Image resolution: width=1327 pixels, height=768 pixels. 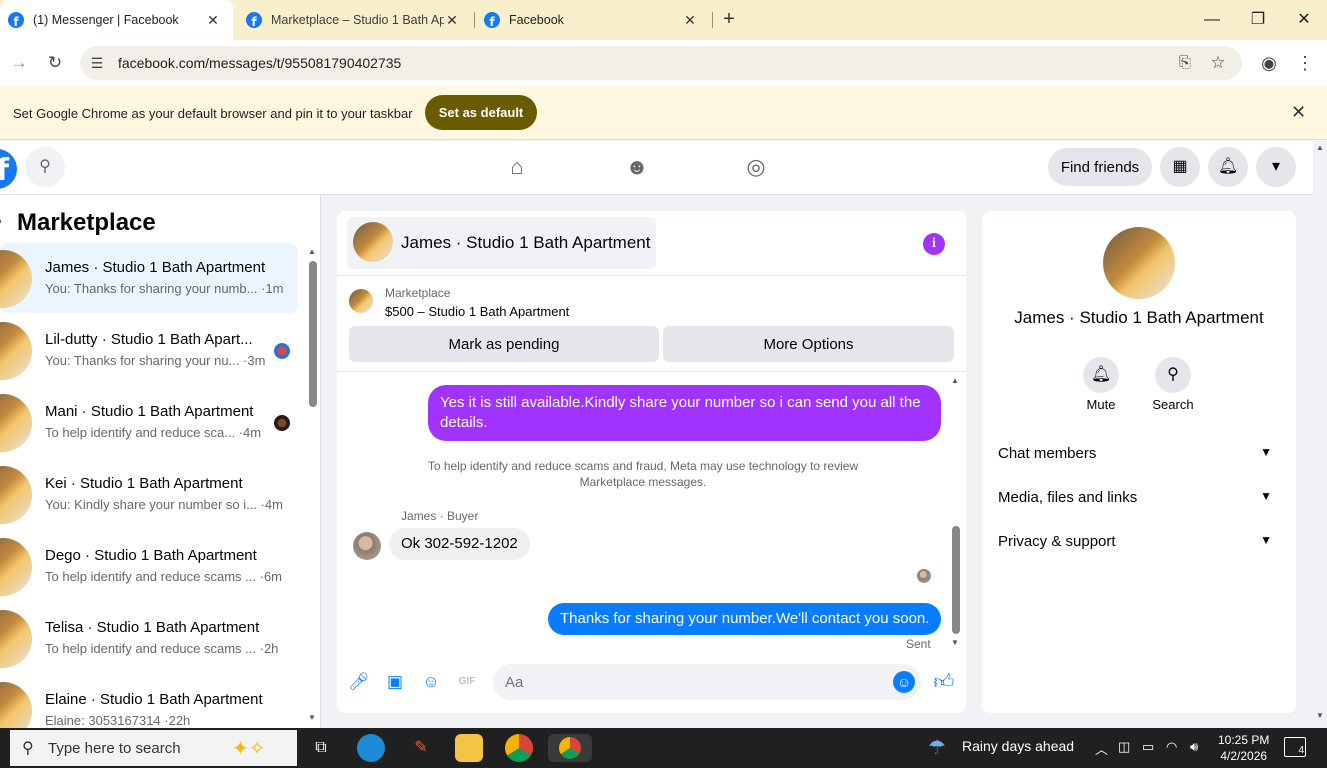 I want to click on window-close-icon: ✕, so click(x=1304, y=20).